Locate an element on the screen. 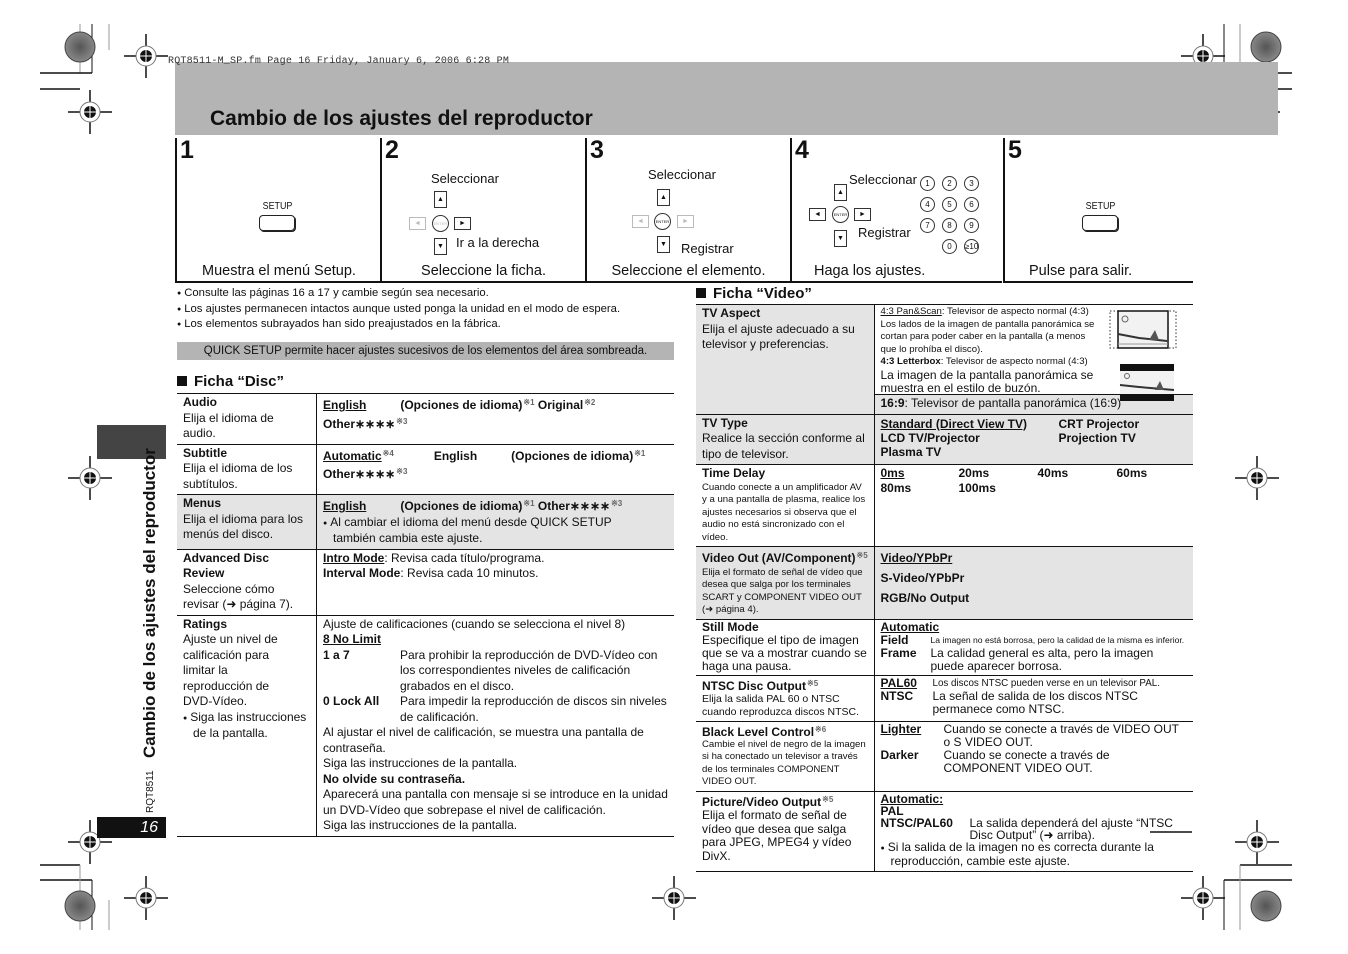 This screenshot has height=954, width=1348. page-number: 16 is located at coordinates (131, 827).